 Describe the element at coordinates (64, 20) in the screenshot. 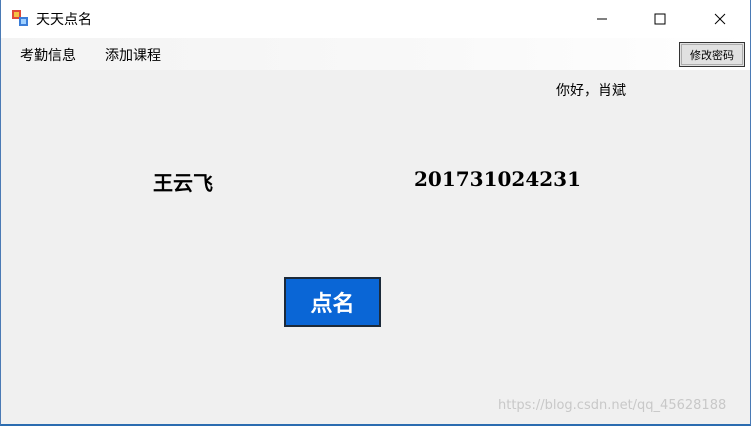

I see `window-title: 天天点名` at that location.